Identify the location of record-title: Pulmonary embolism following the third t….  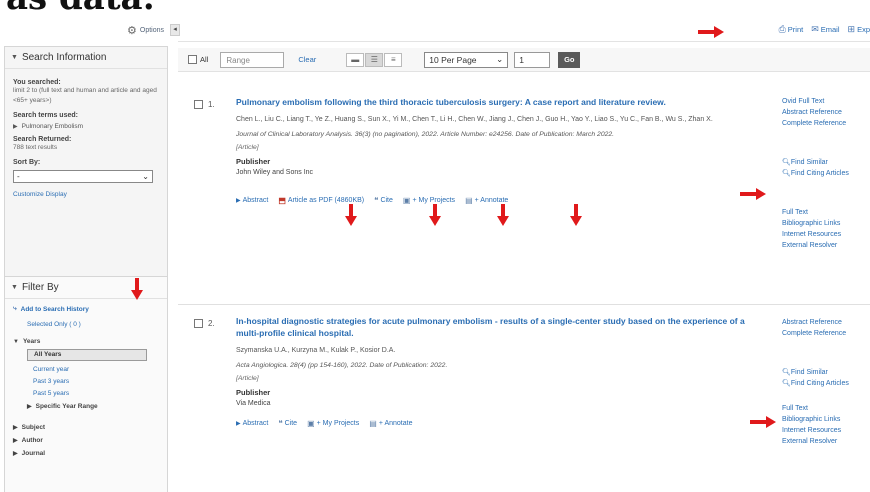
(501, 102).